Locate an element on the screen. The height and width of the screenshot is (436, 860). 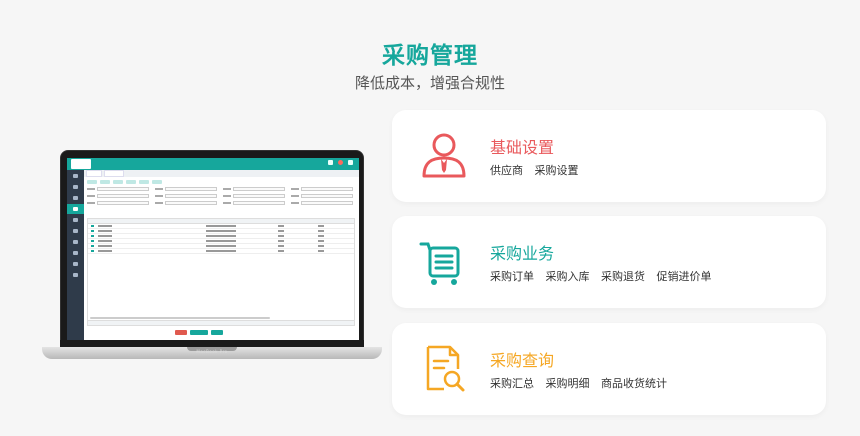
app-tabs is located at coordinates (221, 173).